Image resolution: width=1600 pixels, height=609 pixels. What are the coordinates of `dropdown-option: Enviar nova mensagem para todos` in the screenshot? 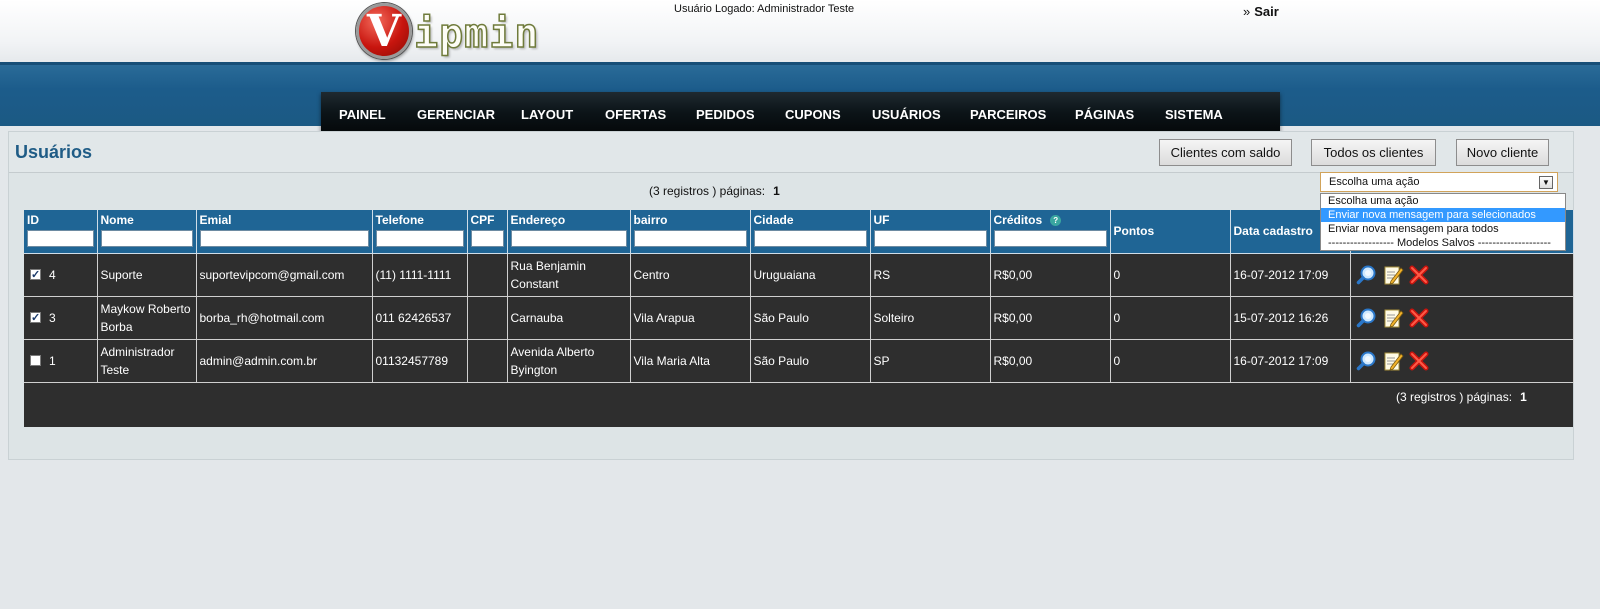 It's located at (1443, 229).